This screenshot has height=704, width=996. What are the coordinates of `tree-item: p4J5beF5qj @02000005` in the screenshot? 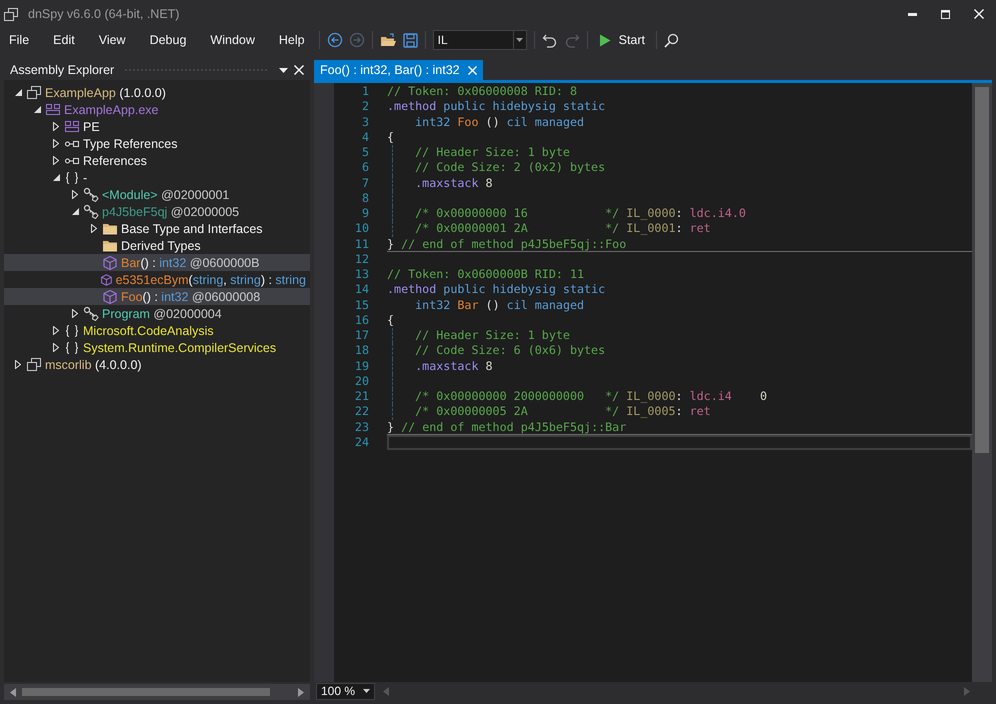 It's located at (157, 211).